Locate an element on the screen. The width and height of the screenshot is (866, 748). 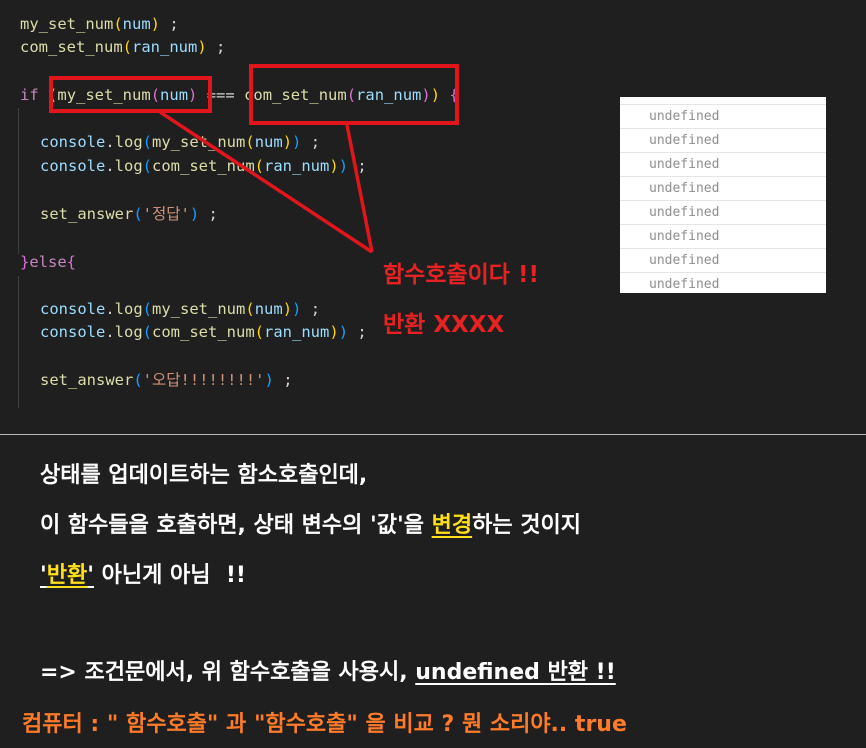
code-line-else: }else{ is located at coordinates (48, 262).